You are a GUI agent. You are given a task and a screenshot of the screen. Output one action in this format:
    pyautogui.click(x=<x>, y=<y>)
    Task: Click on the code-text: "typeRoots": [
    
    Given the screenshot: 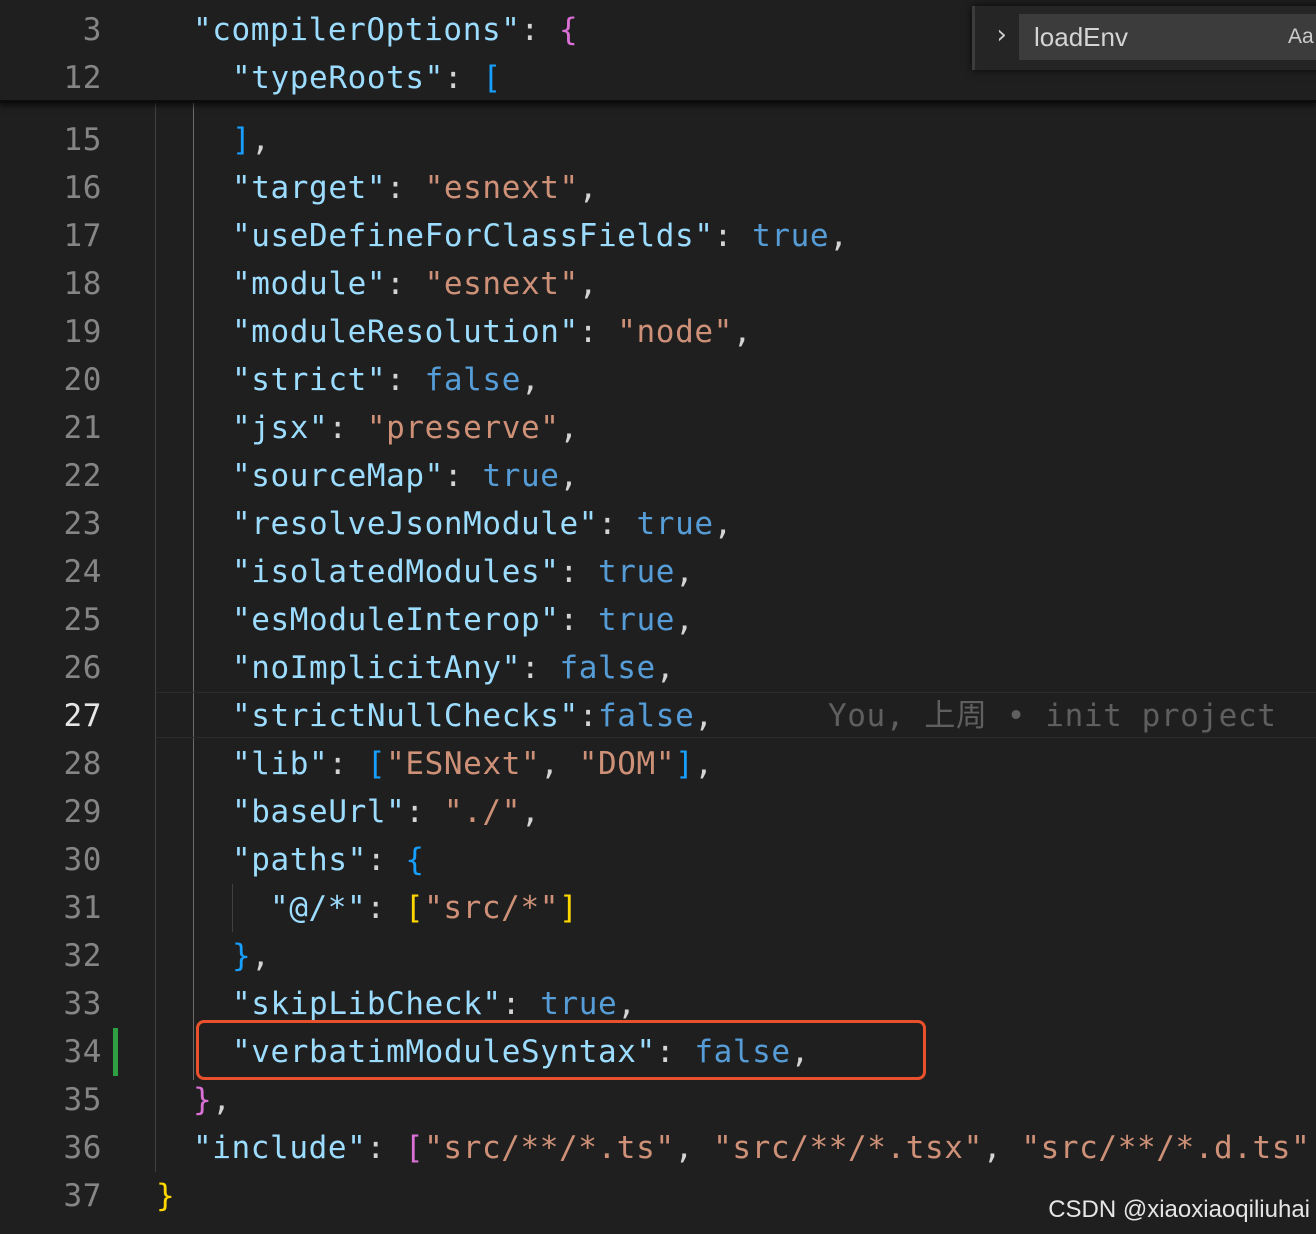 What is the action you would take?
    pyautogui.click(x=367, y=78)
    